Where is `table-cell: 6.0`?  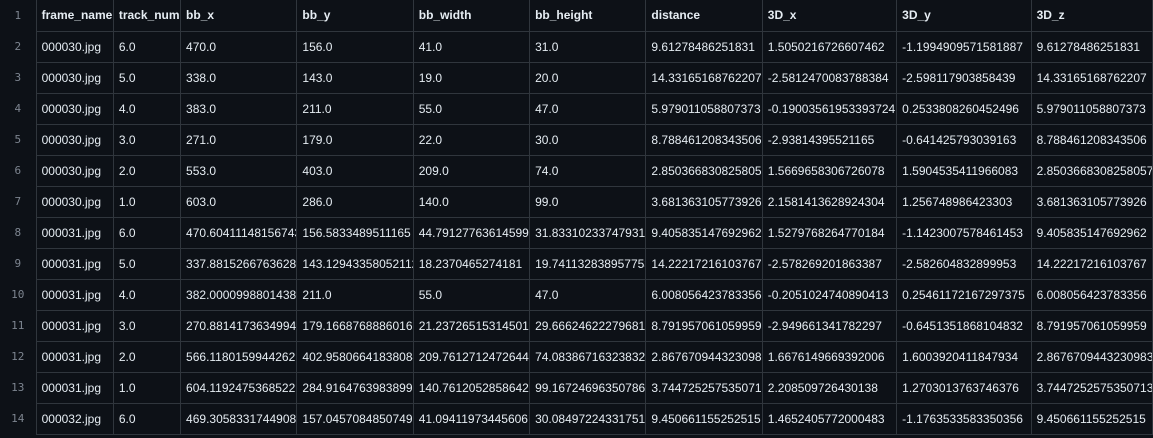 table-cell: 6.0 is located at coordinates (147, 46).